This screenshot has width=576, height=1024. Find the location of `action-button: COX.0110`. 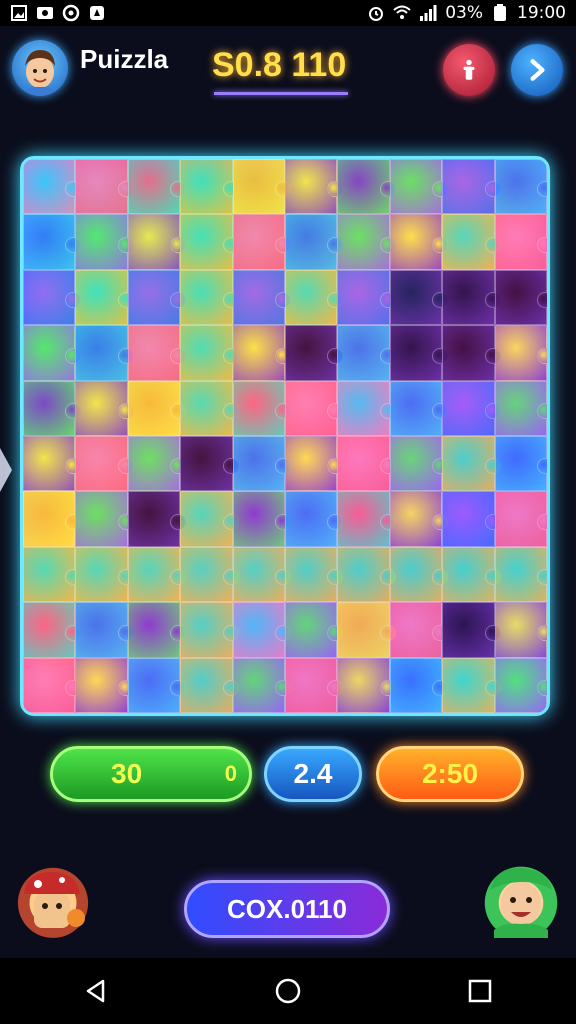

action-button: COX.0110 is located at coordinates (287, 909).